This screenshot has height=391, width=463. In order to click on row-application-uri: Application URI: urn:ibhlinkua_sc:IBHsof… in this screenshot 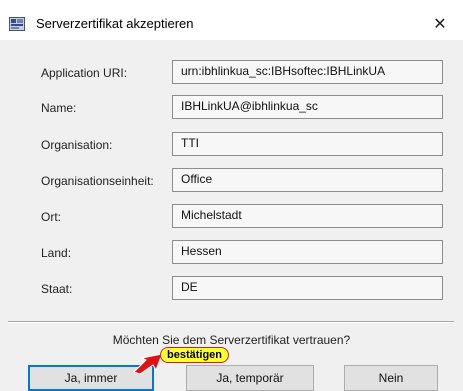, I will do `click(231, 74)`.